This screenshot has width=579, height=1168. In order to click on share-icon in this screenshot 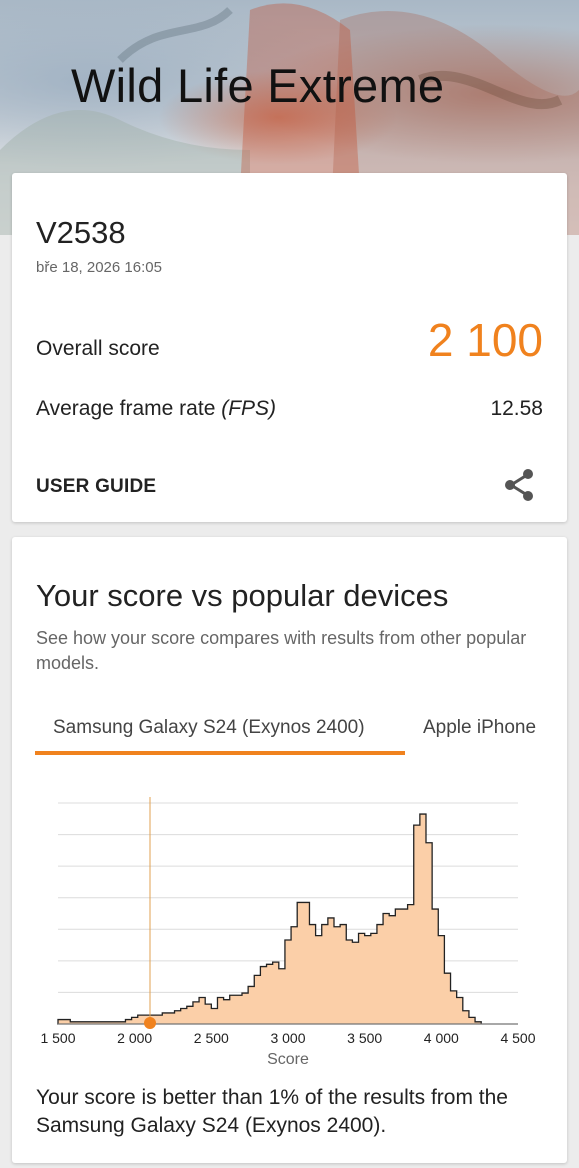, I will do `click(519, 485)`.